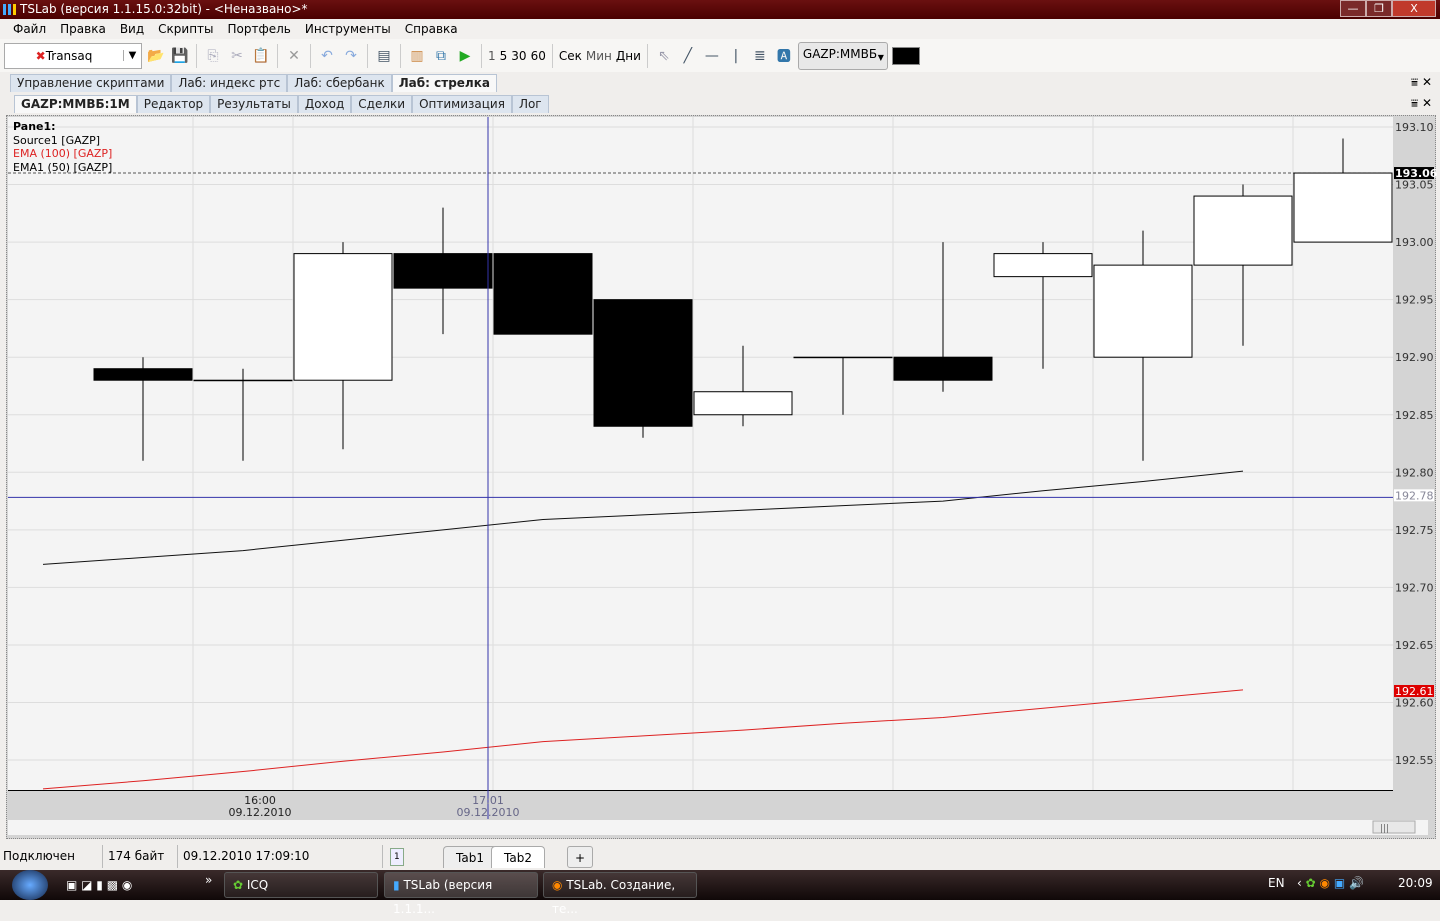 The height and width of the screenshot is (921, 1440). I want to click on tslab-icon: ▮, so click(396, 885).